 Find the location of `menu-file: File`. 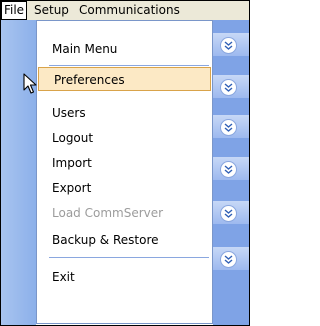

menu-file: File is located at coordinates (14, 10).